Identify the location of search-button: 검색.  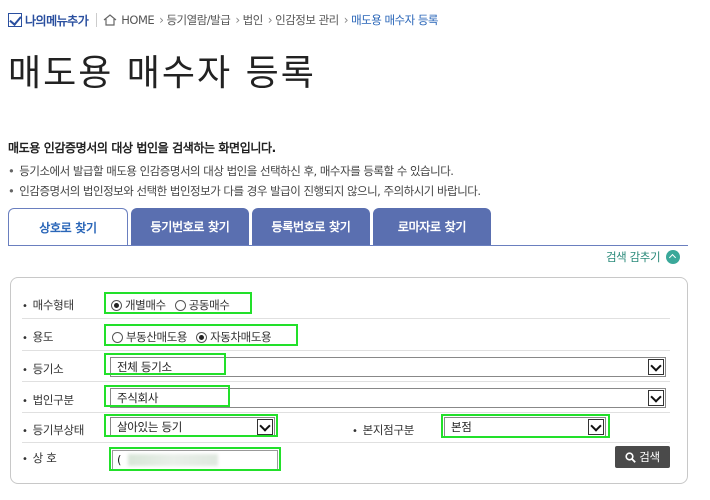
(642, 457).